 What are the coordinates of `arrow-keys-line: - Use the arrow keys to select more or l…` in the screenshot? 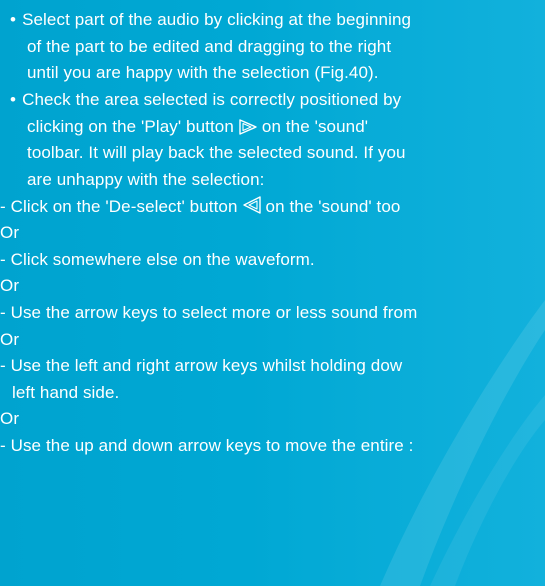 It's located at (209, 312).